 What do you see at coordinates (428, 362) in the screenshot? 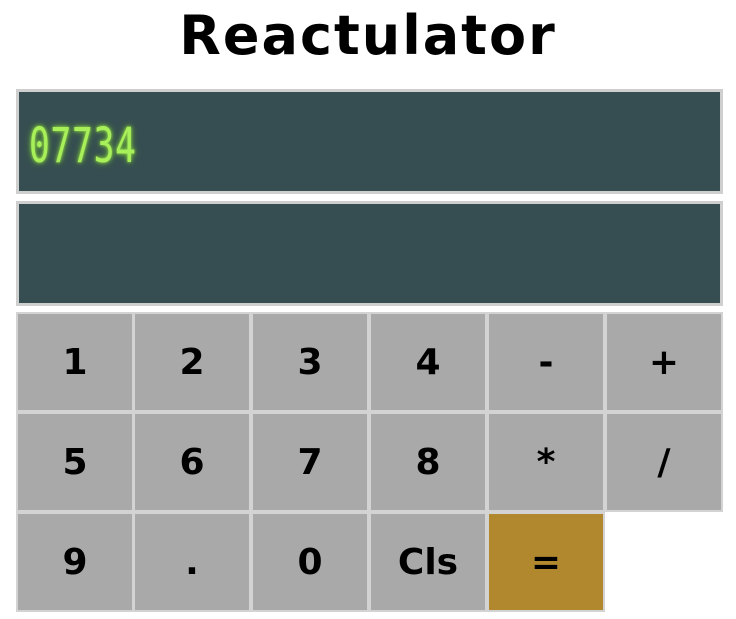
I see `key-4: 4` at bounding box center [428, 362].